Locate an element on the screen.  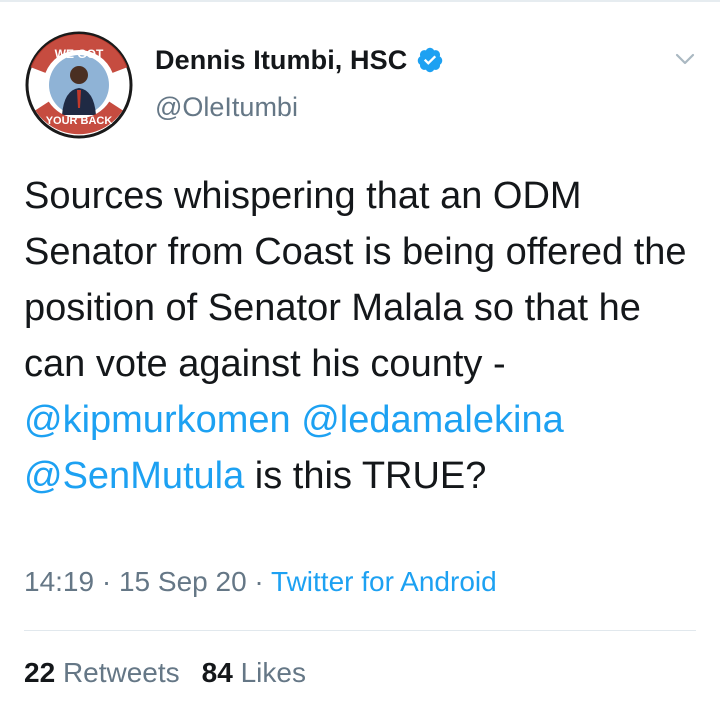
tweet-metadata: 14:19 · 15 Sep 20 · Twitter for Android is located at coordinates (260, 582).